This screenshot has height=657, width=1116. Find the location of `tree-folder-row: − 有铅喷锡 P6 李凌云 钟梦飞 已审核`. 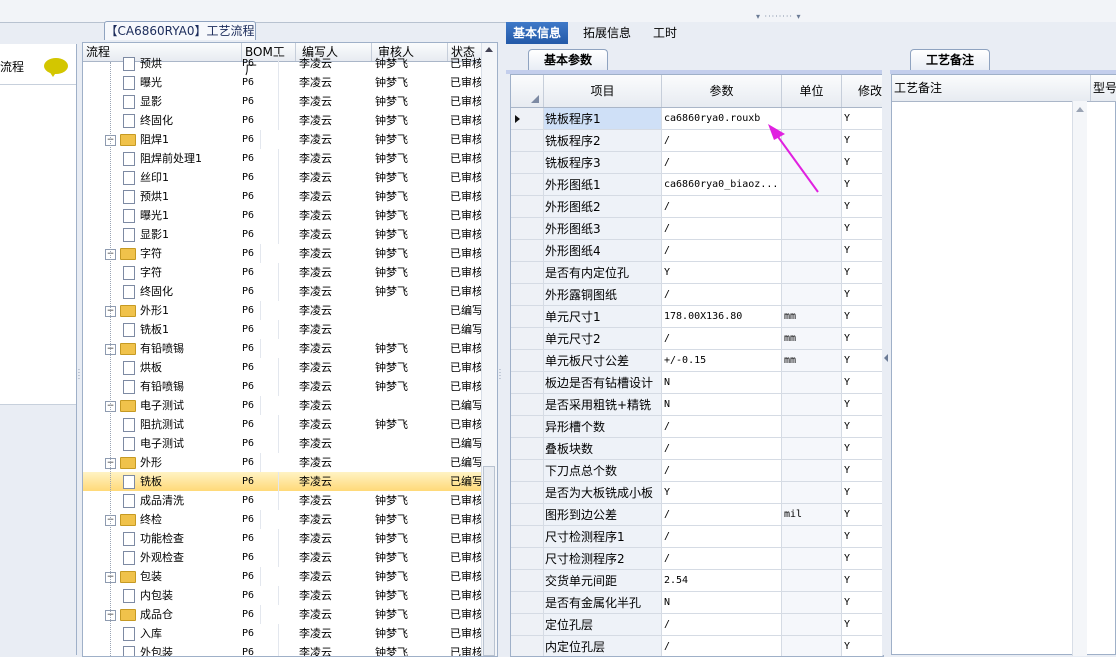

tree-folder-row: − 有铅喷锡 P6 李凌云 钟梦飞 已审核 is located at coordinates (282, 348).